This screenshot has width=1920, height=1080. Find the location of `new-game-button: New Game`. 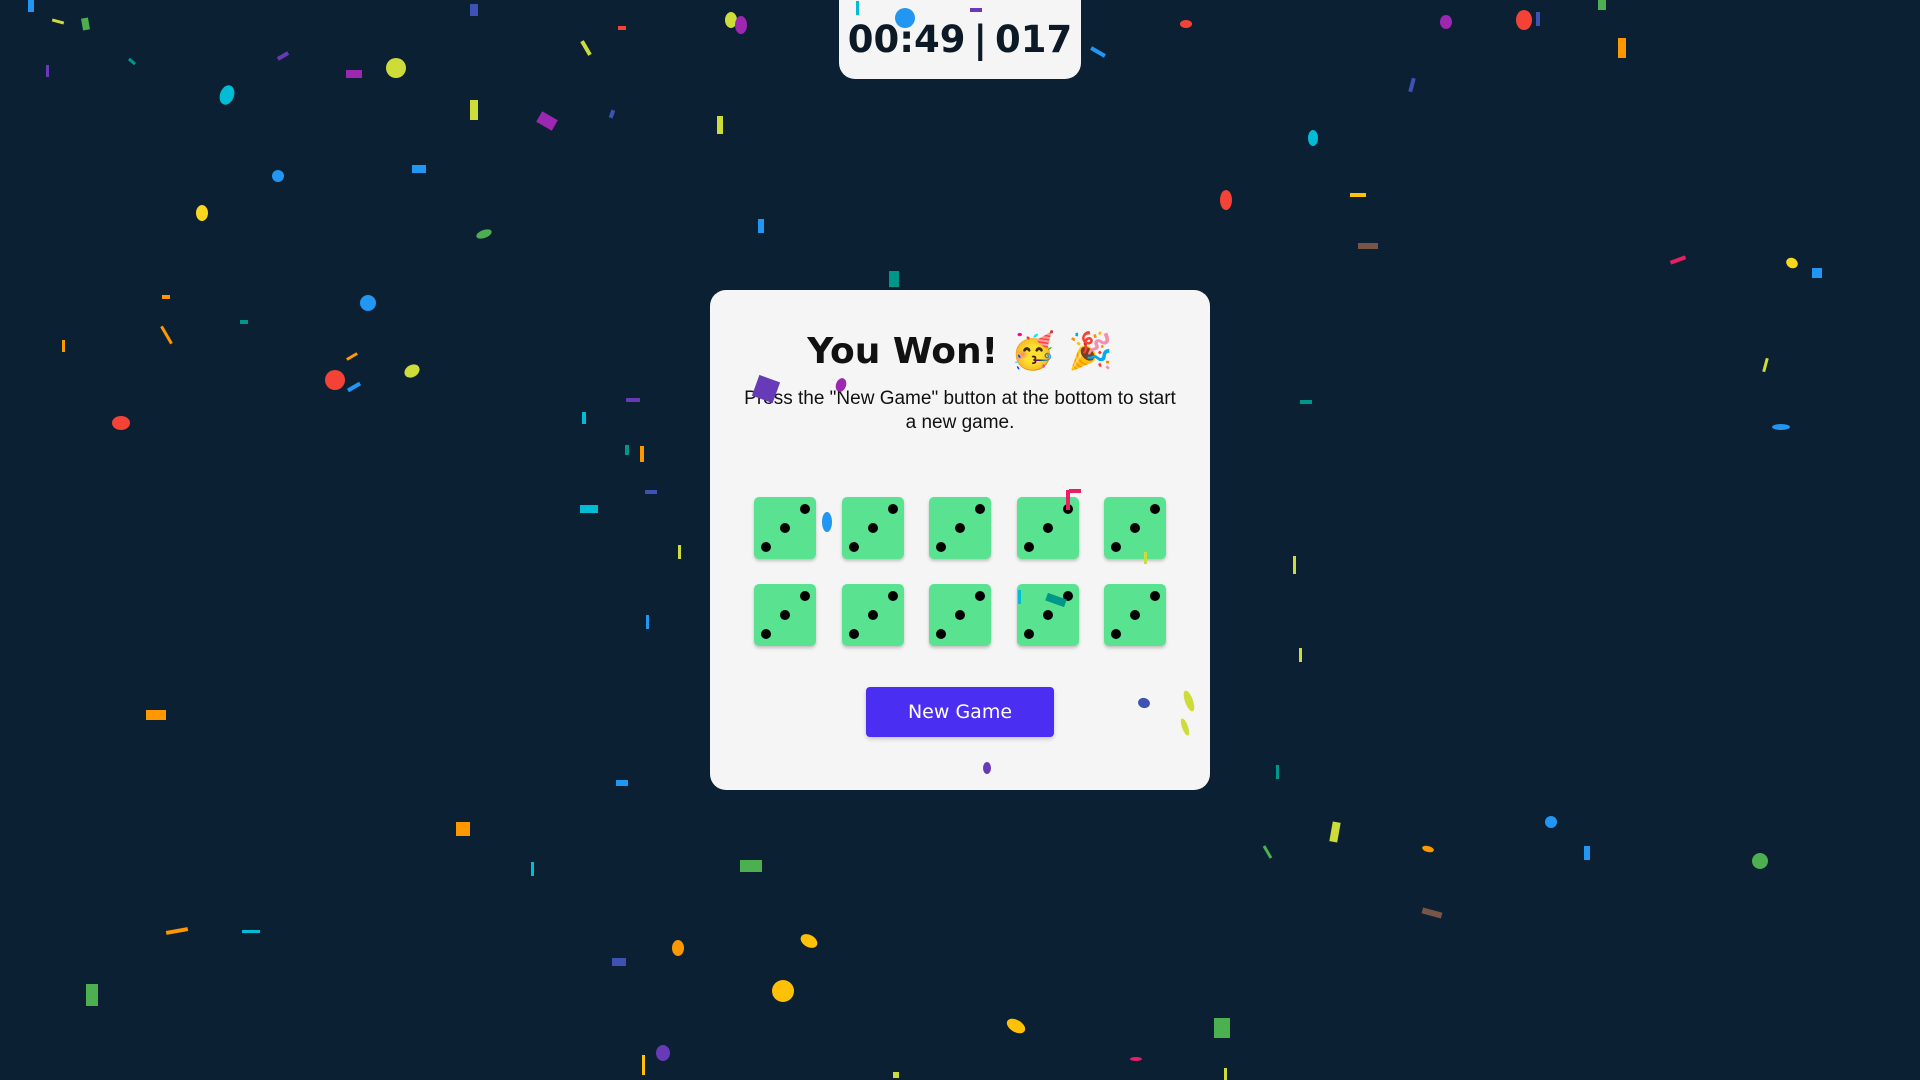

new-game-button: New Game is located at coordinates (960, 712).